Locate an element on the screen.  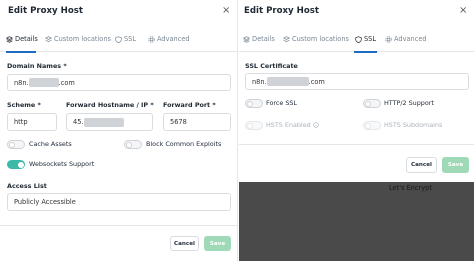
hsts-subdomains-label: HSTS Subdomains is located at coordinates (413, 125).